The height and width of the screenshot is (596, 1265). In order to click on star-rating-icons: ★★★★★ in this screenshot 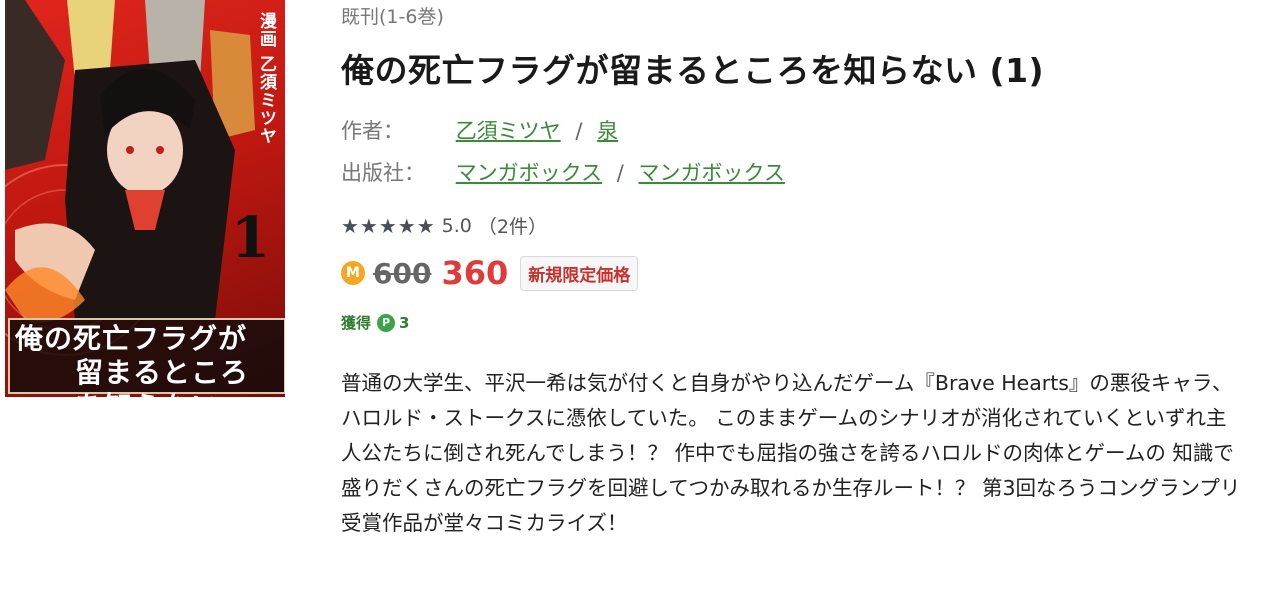, I will do `click(388, 225)`.